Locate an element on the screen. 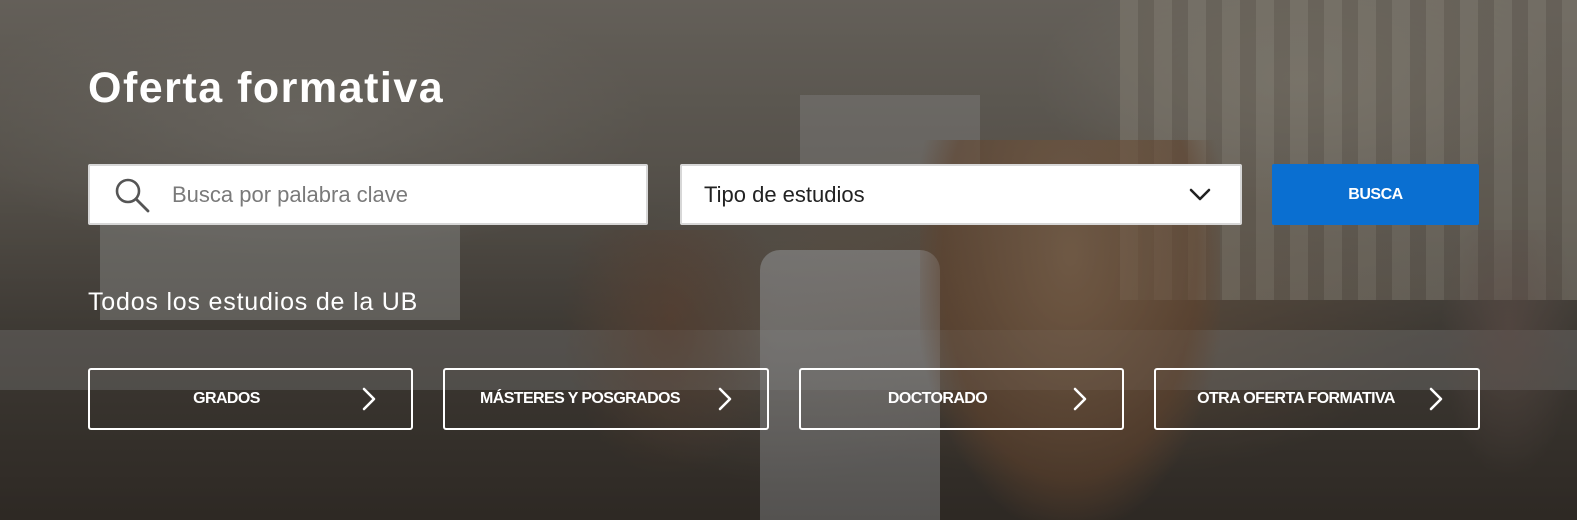  search-box is located at coordinates (368, 194).